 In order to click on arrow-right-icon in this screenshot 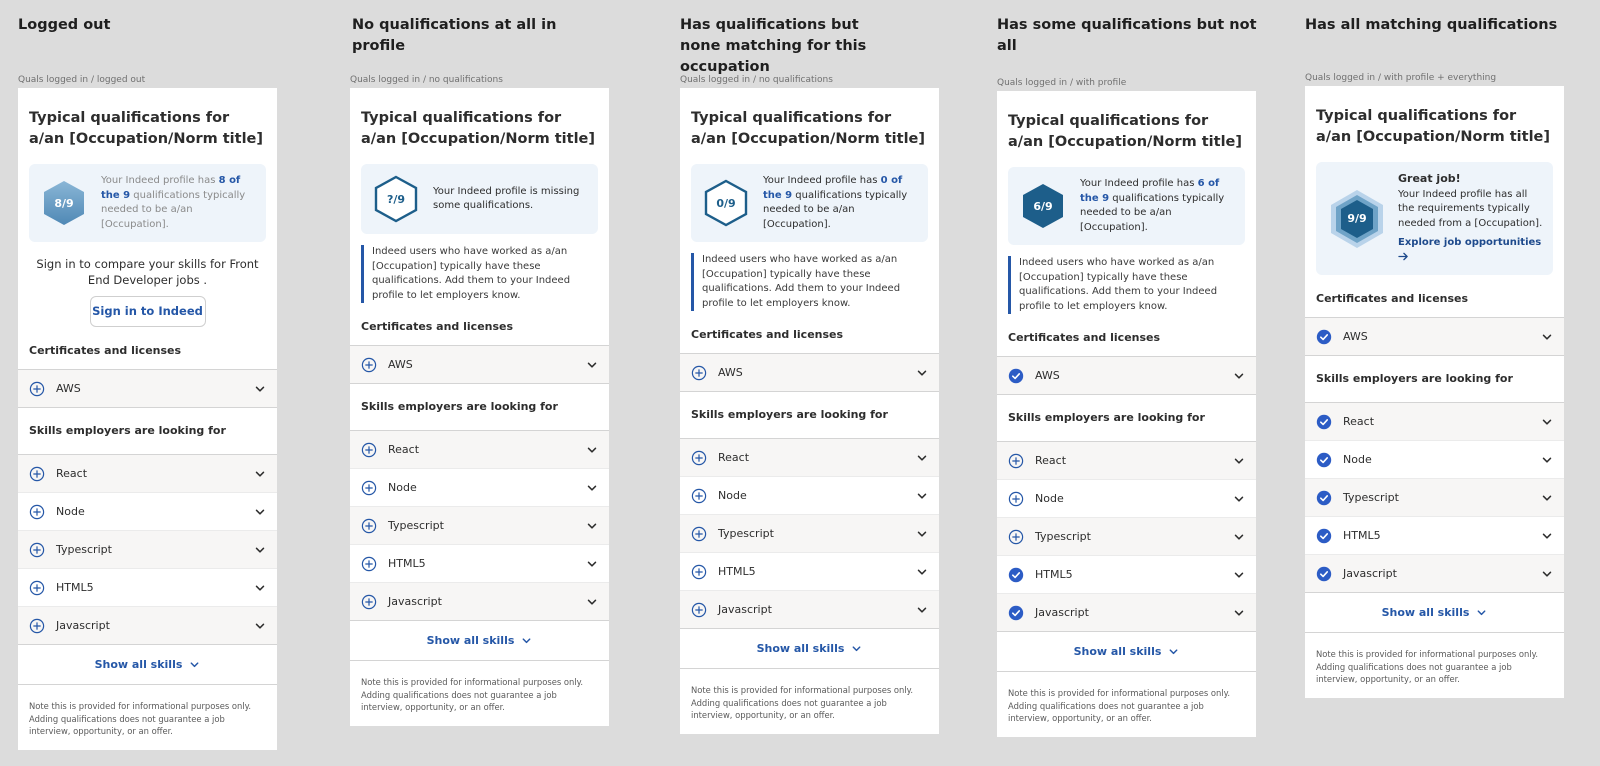, I will do `click(1403, 256)`.